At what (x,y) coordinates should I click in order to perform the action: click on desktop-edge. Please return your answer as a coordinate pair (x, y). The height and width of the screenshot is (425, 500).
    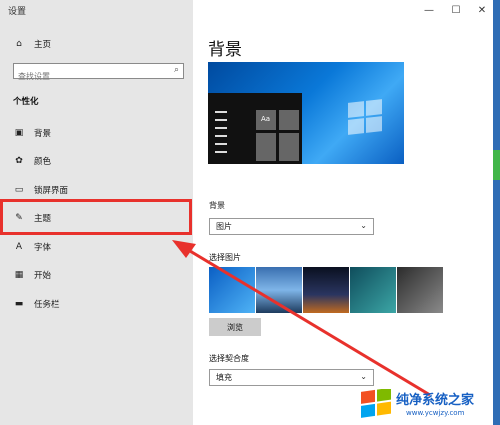
    Looking at the image, I should click on (496, 212).